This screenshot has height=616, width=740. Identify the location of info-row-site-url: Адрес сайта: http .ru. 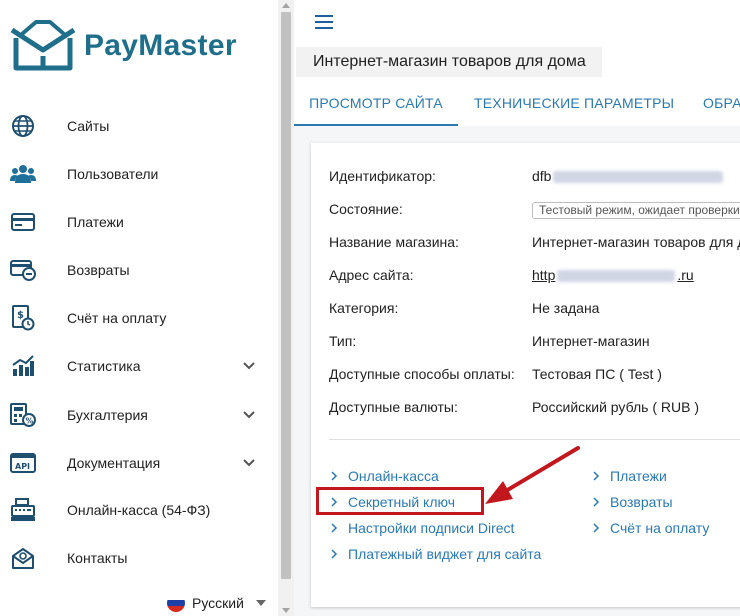
(534, 275).